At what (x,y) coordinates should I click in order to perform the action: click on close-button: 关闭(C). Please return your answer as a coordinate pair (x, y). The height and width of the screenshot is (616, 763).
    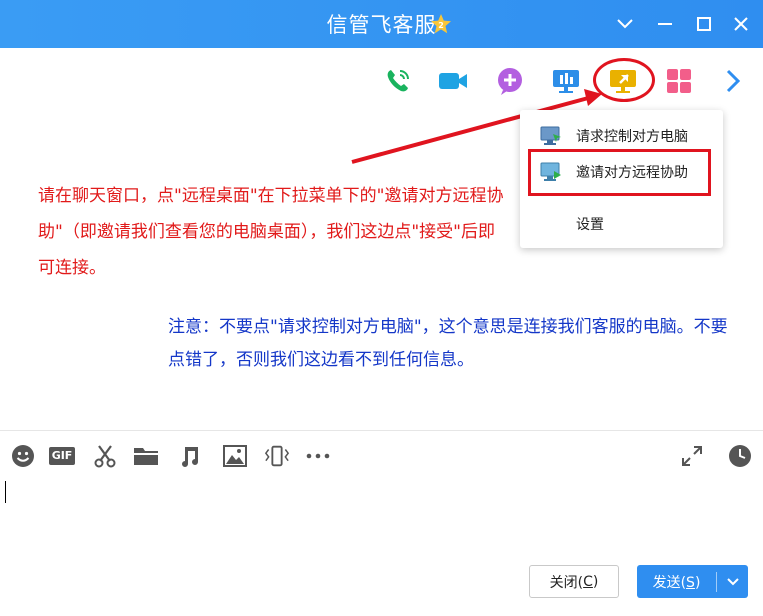
    Looking at the image, I should click on (574, 581).